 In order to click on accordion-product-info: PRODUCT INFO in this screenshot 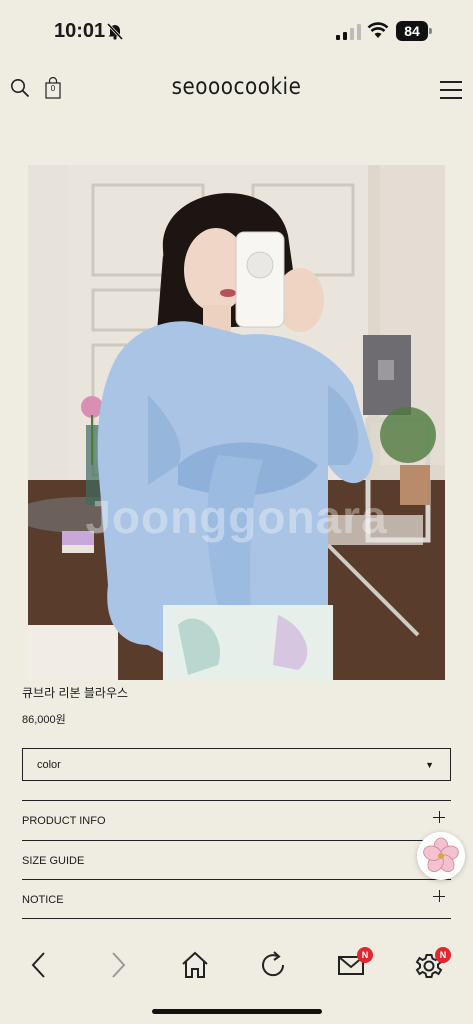, I will do `click(236, 820)`.